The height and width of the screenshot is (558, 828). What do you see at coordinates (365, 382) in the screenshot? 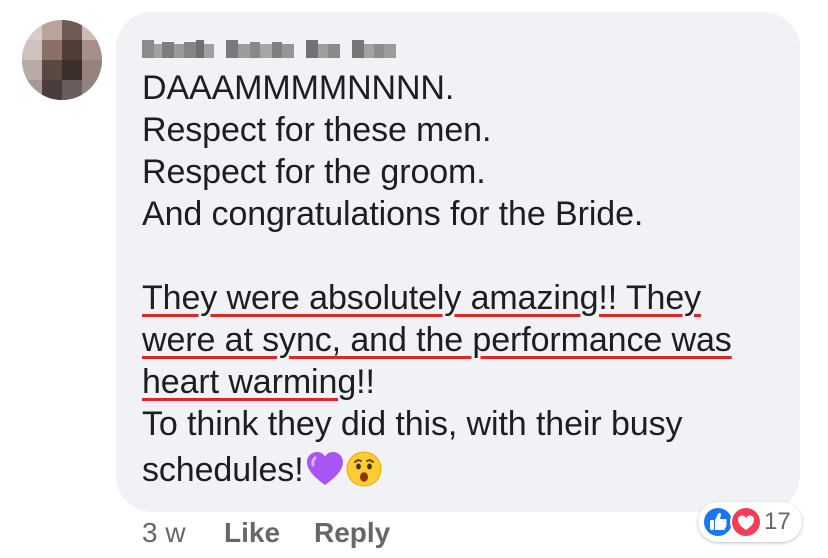
I see `comment-text: !!` at bounding box center [365, 382].